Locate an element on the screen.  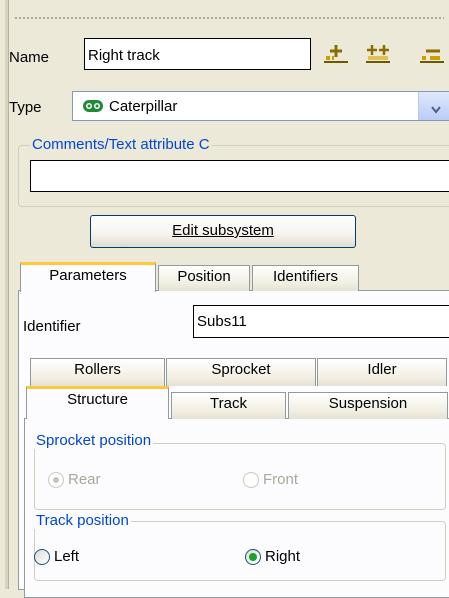
track-position-title: Track position is located at coordinates (82, 520).